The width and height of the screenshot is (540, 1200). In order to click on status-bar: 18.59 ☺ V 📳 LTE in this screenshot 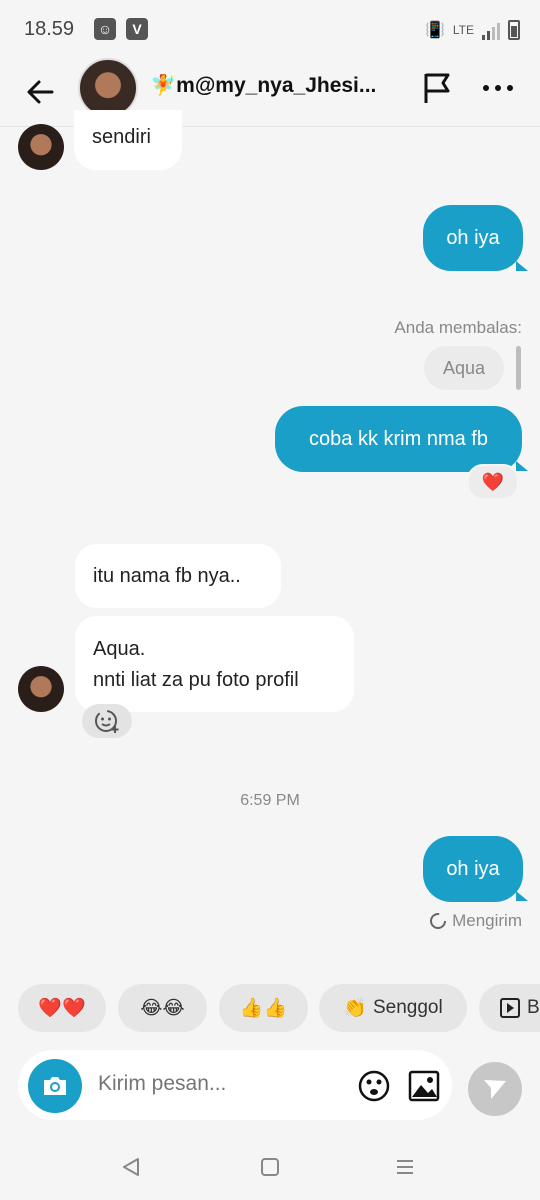, I will do `click(270, 29)`.